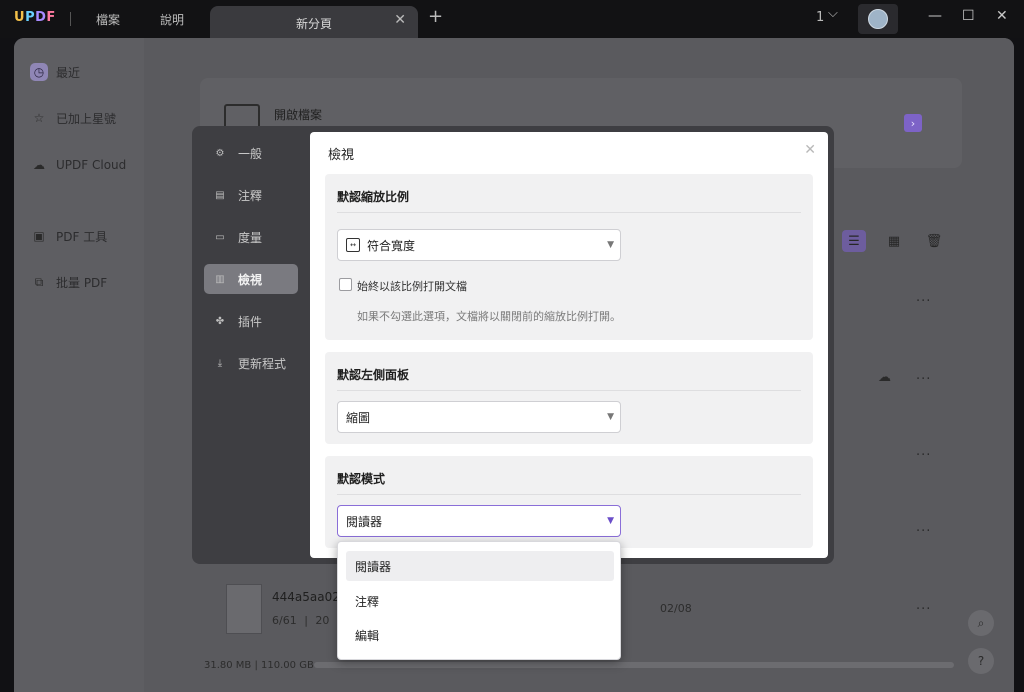 The image size is (1024, 692). I want to click on cloud-upload-icon: ☁, so click(884, 377).